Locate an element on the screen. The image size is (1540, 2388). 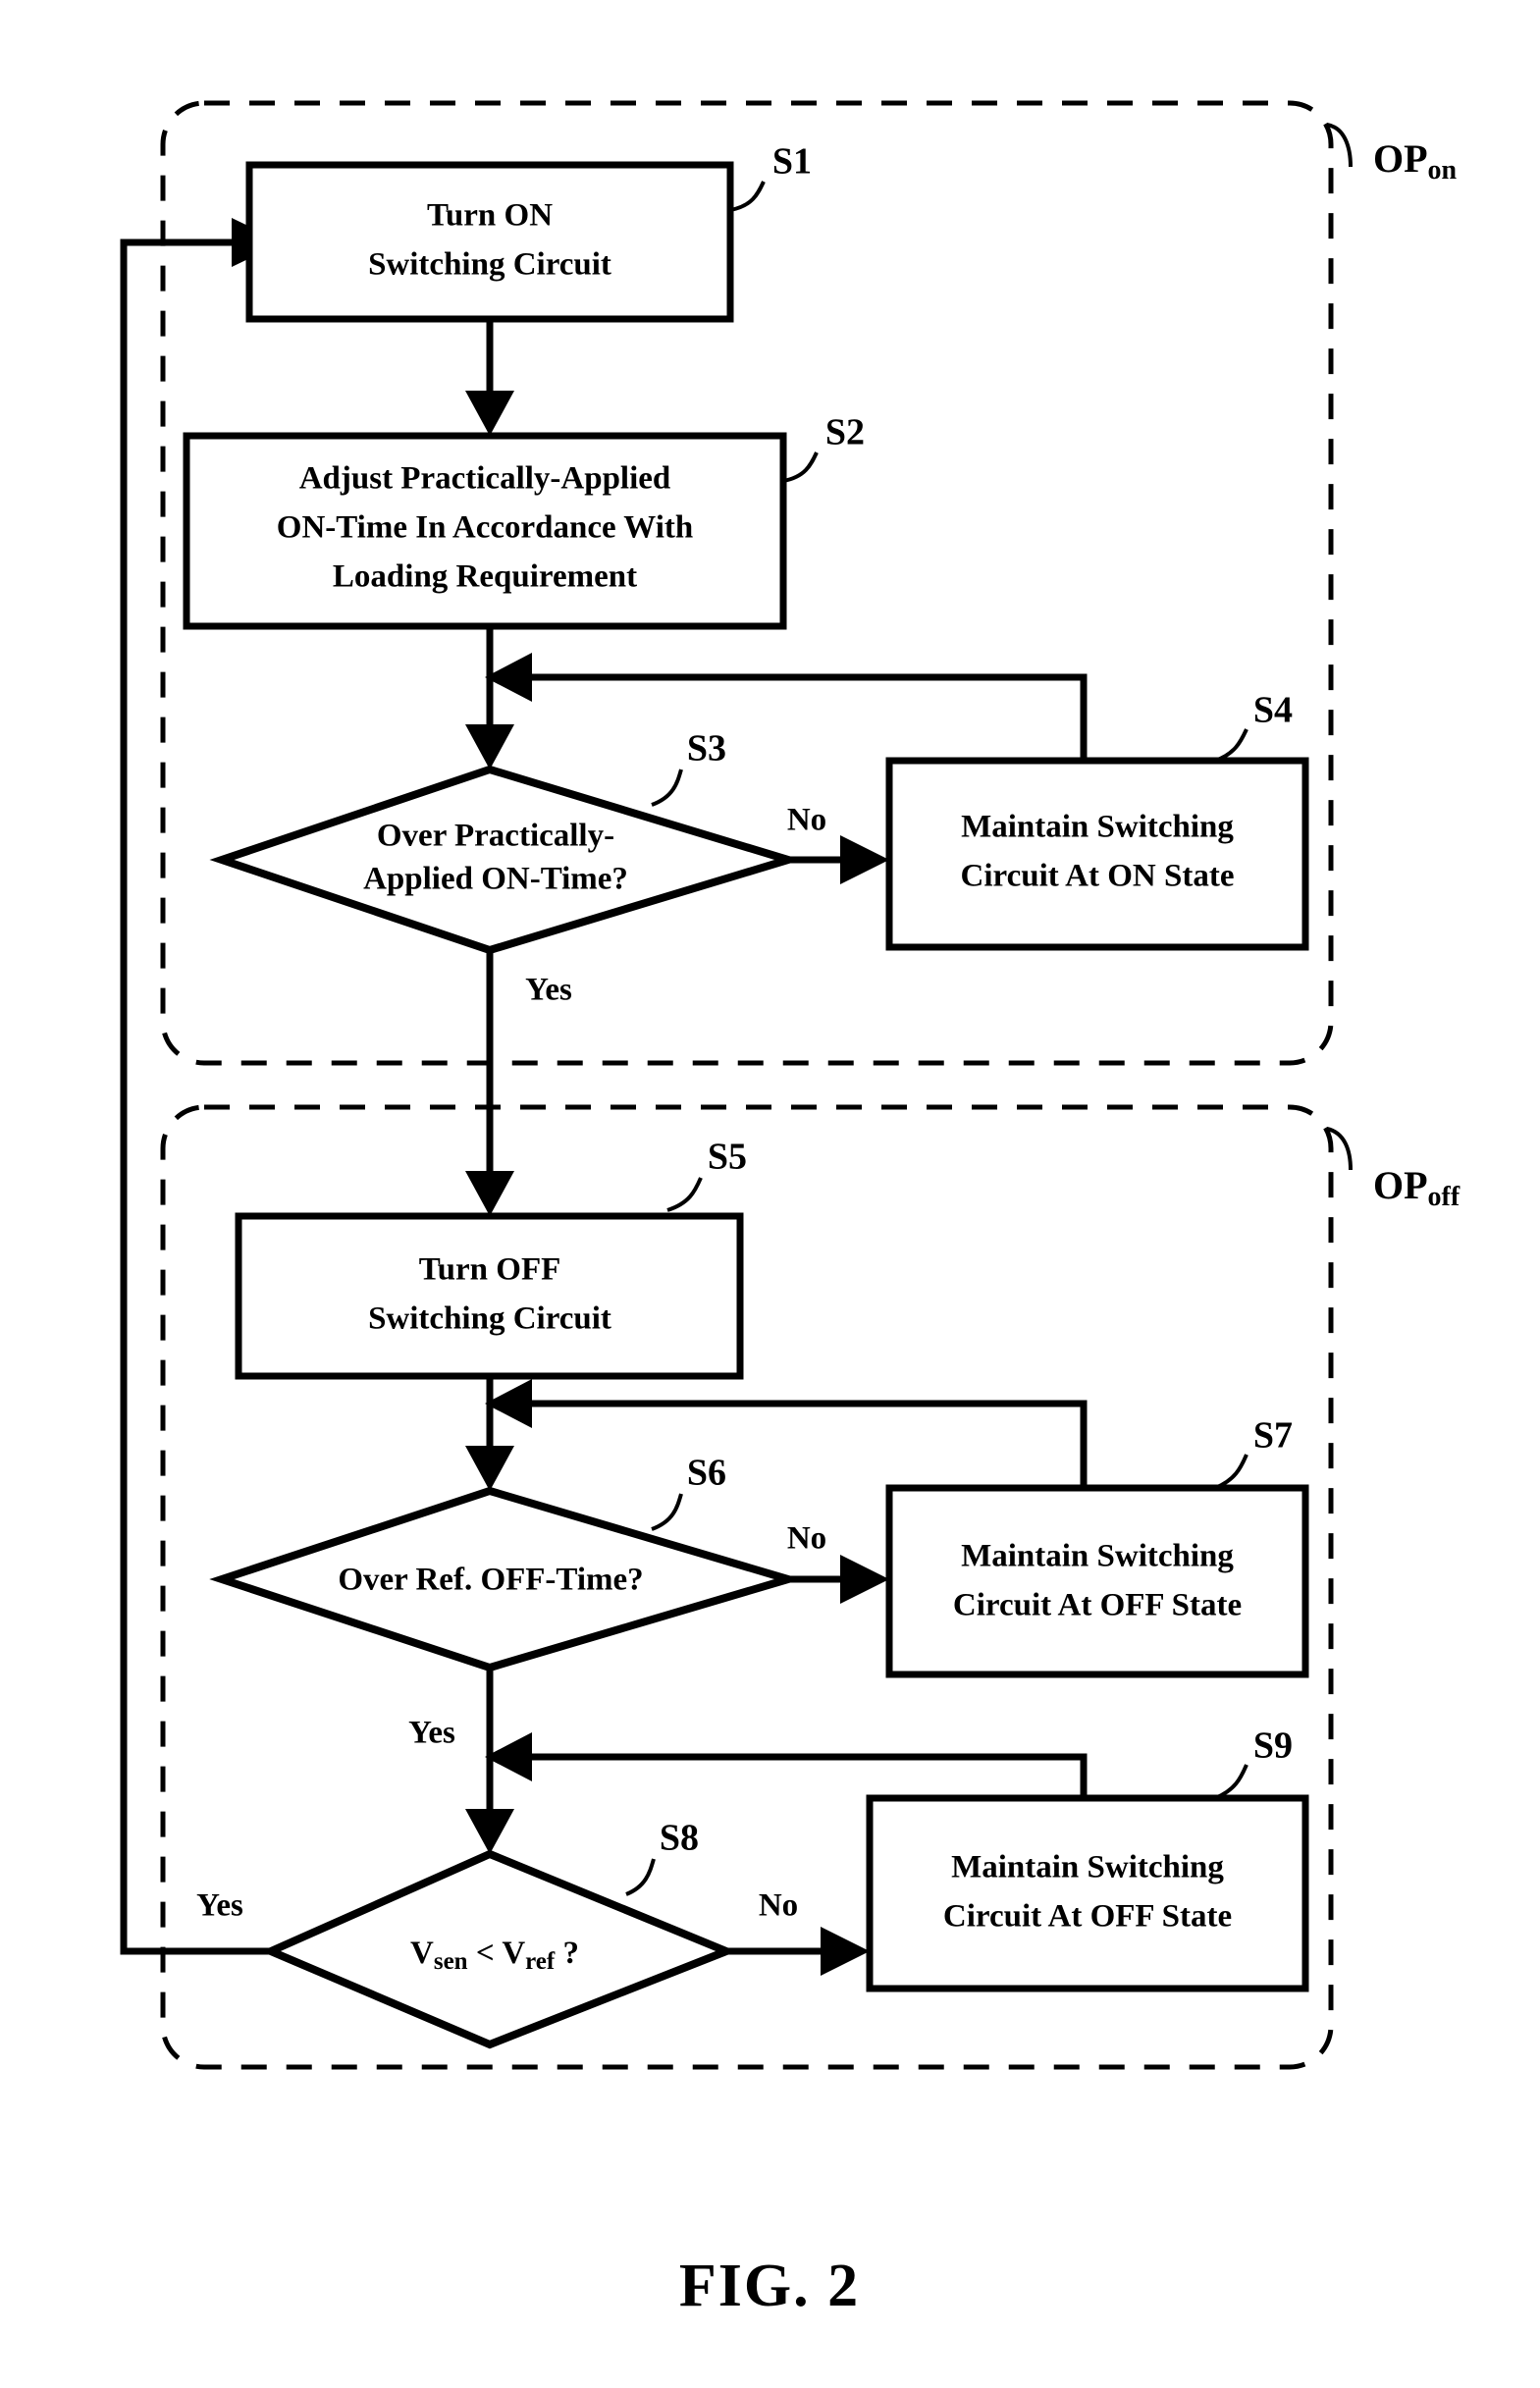
step-leader-s7 is located at coordinates (1231, 1472).